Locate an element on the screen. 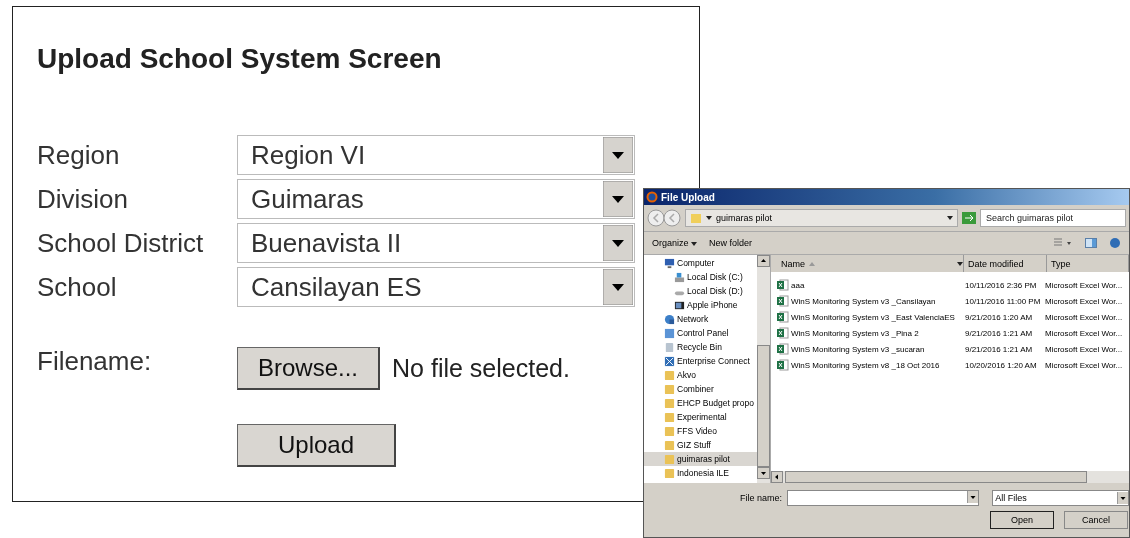 This screenshot has width=1130, height=538. file-name-field is located at coordinates (883, 498).